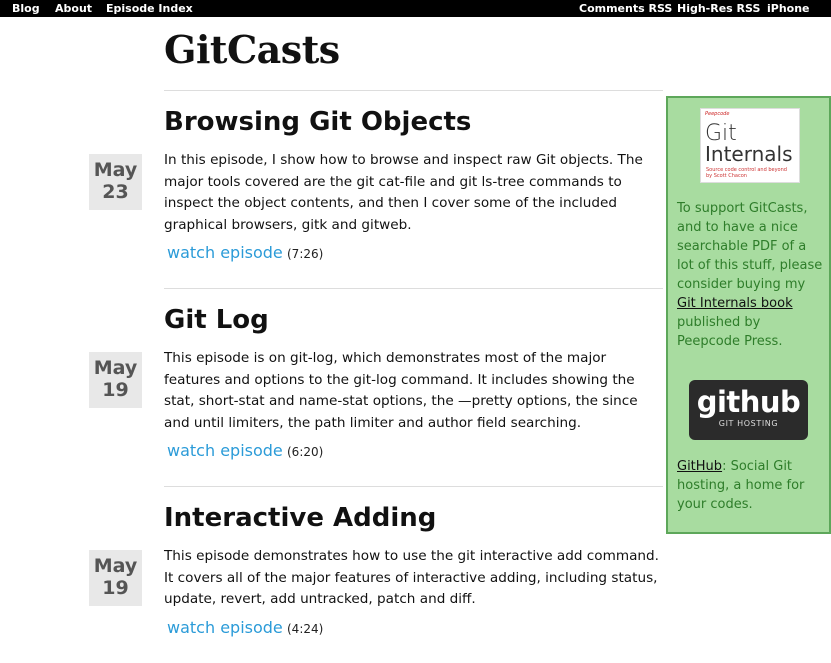 The image size is (831, 663). I want to click on episode-duration: (6:20), so click(305, 452).